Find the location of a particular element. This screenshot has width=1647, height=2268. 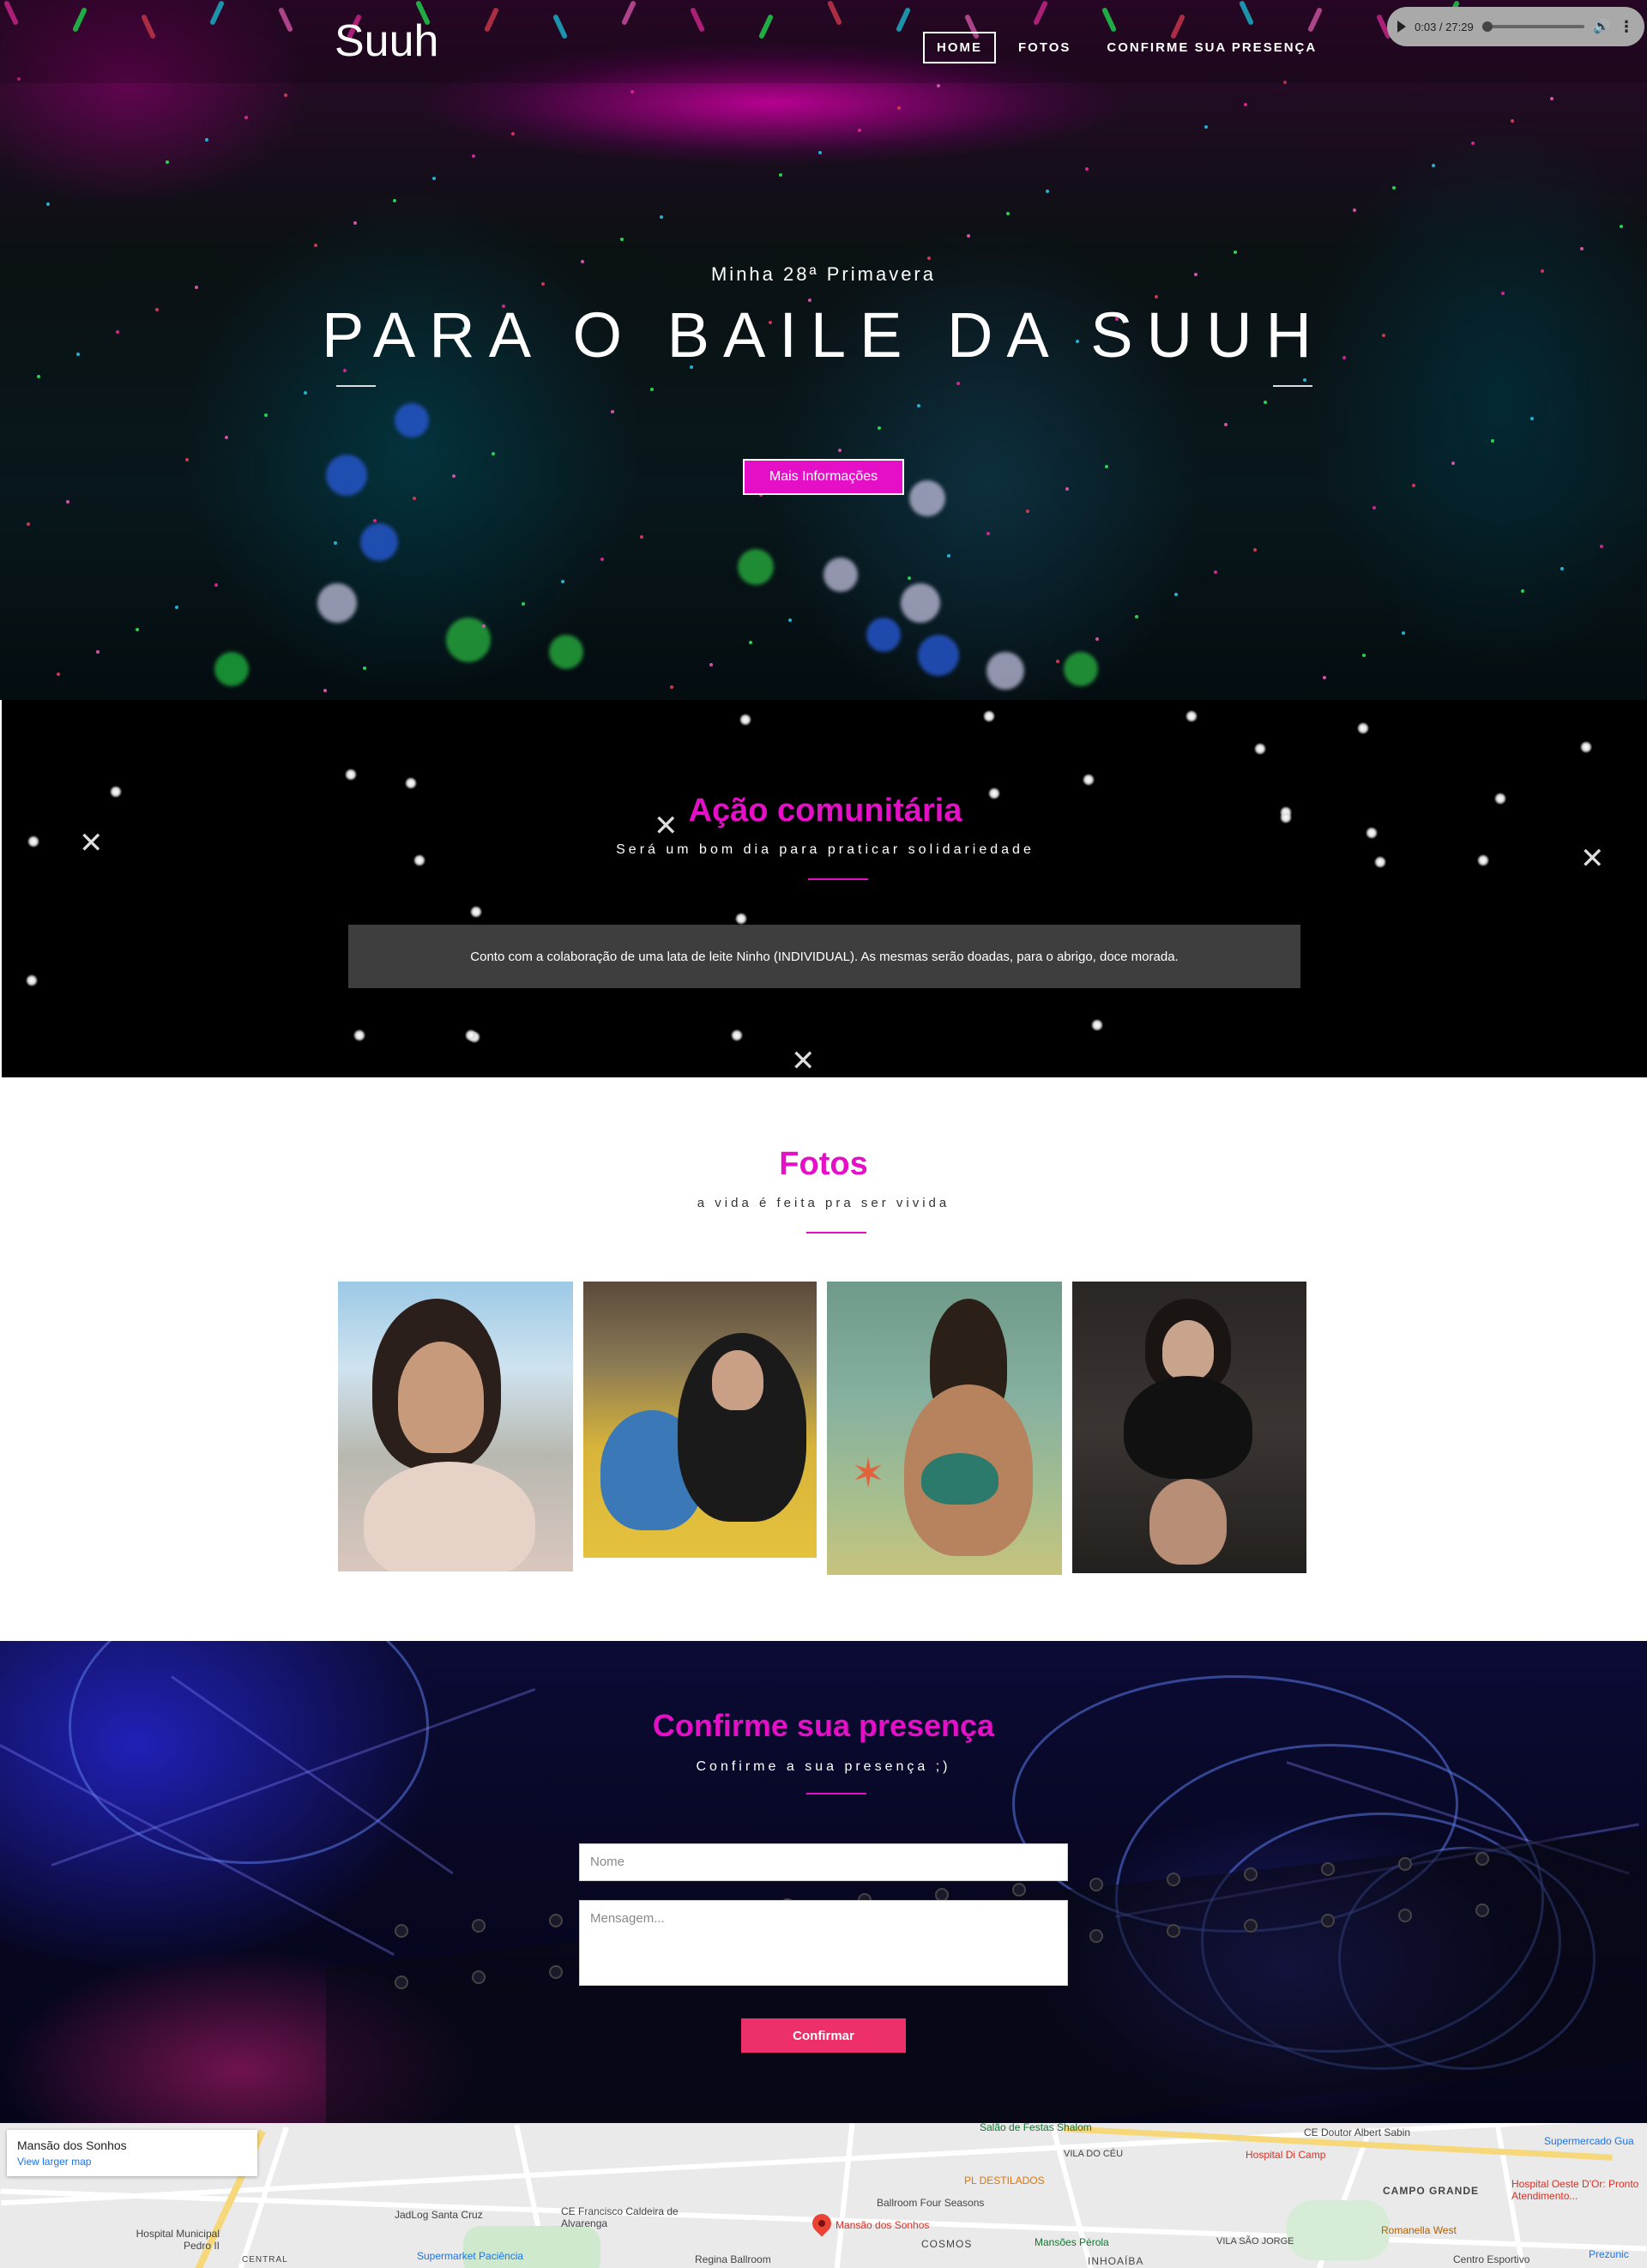

hero-title: PARA O BAILE DA SUUH is located at coordinates (824, 335).